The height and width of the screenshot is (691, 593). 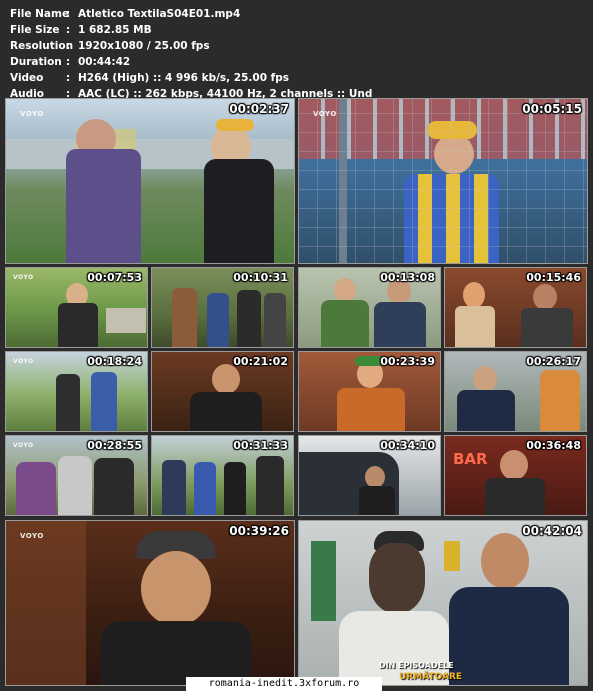 I want to click on thumbnail-frame: 00:15:46, so click(x=515, y=307).